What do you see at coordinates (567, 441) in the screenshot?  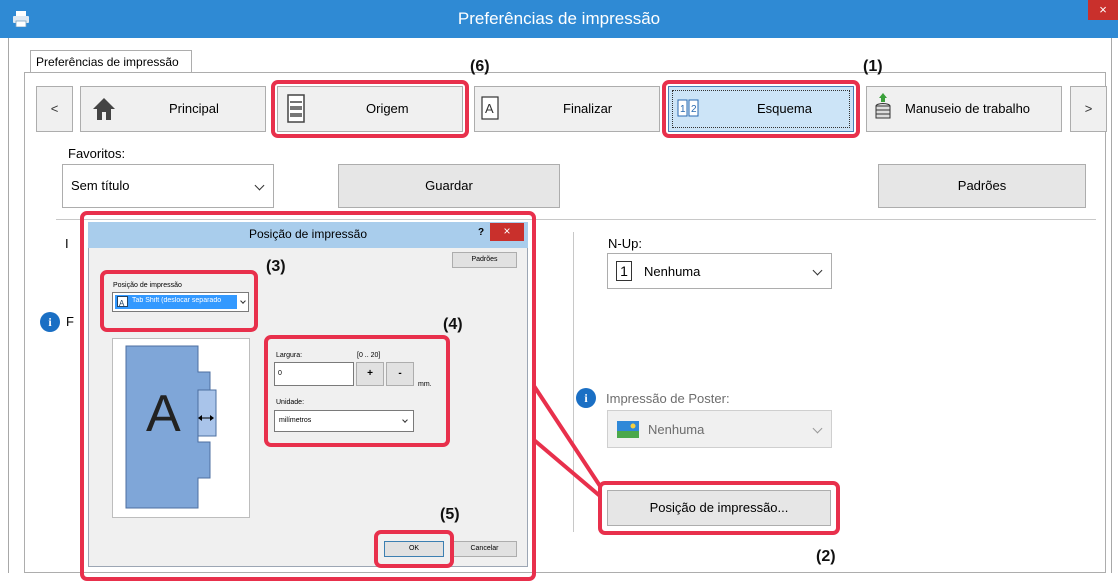 I see `annotation-connector` at bounding box center [567, 441].